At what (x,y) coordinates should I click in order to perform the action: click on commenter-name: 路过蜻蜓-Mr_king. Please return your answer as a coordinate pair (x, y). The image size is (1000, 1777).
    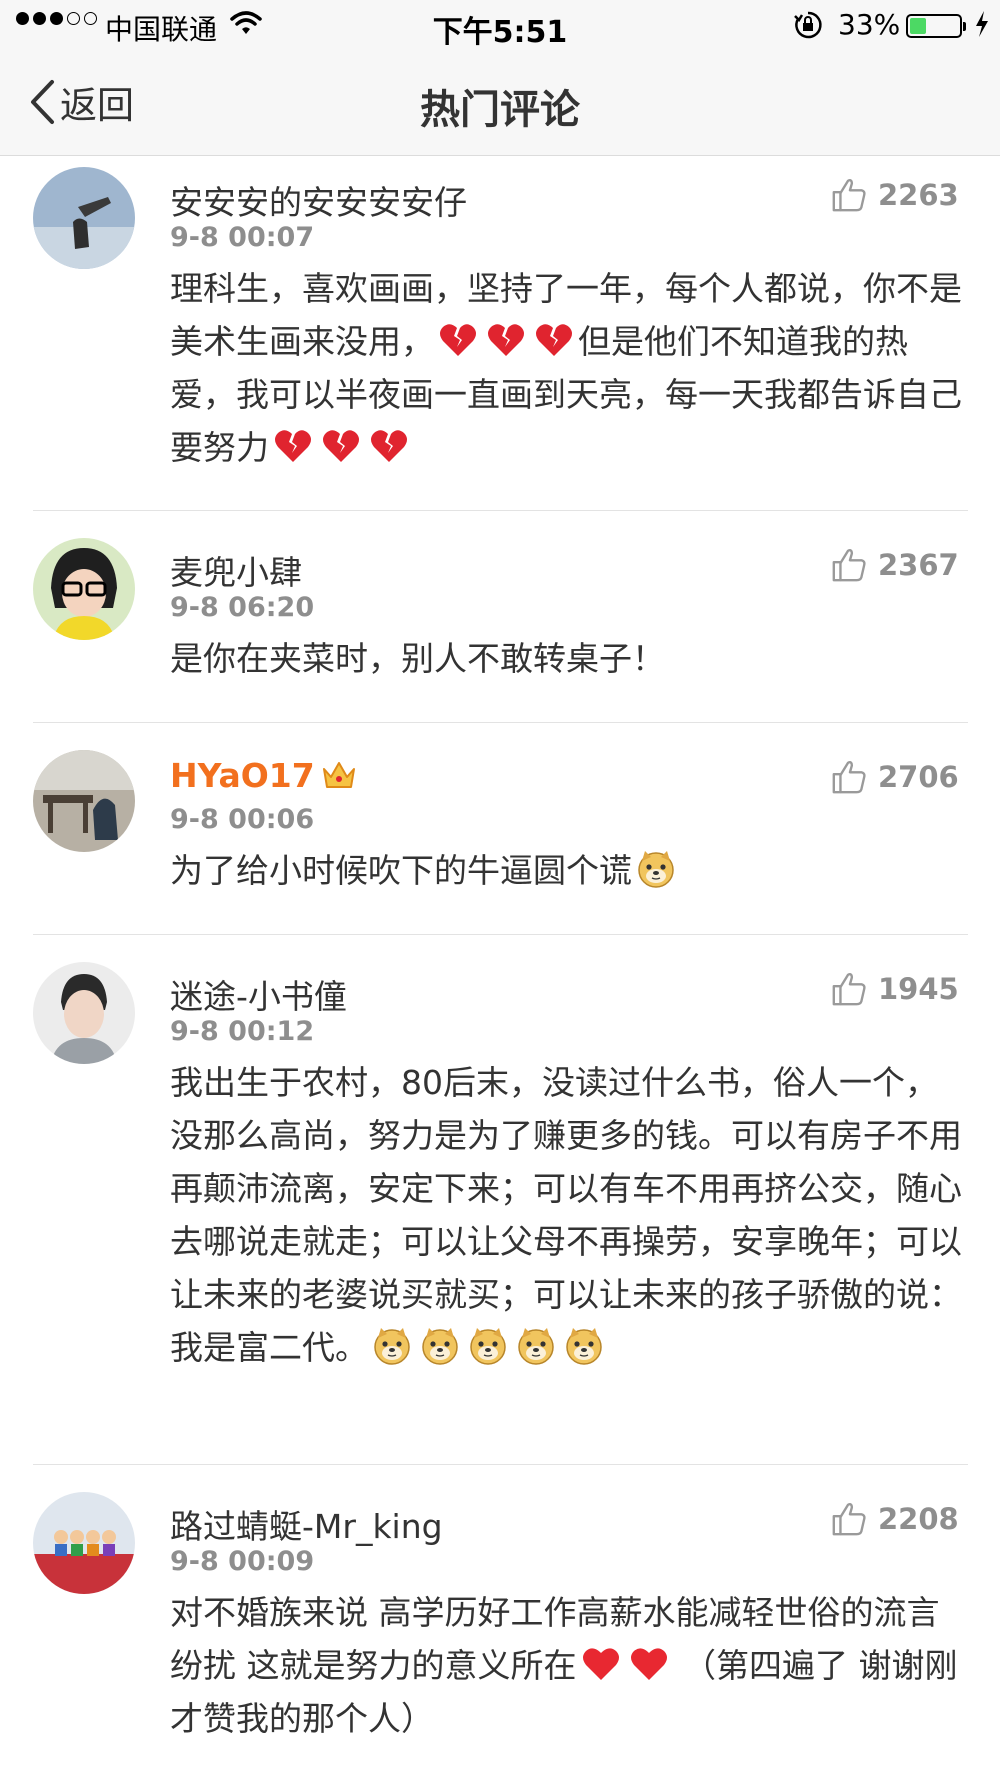
    Looking at the image, I should click on (306, 1524).